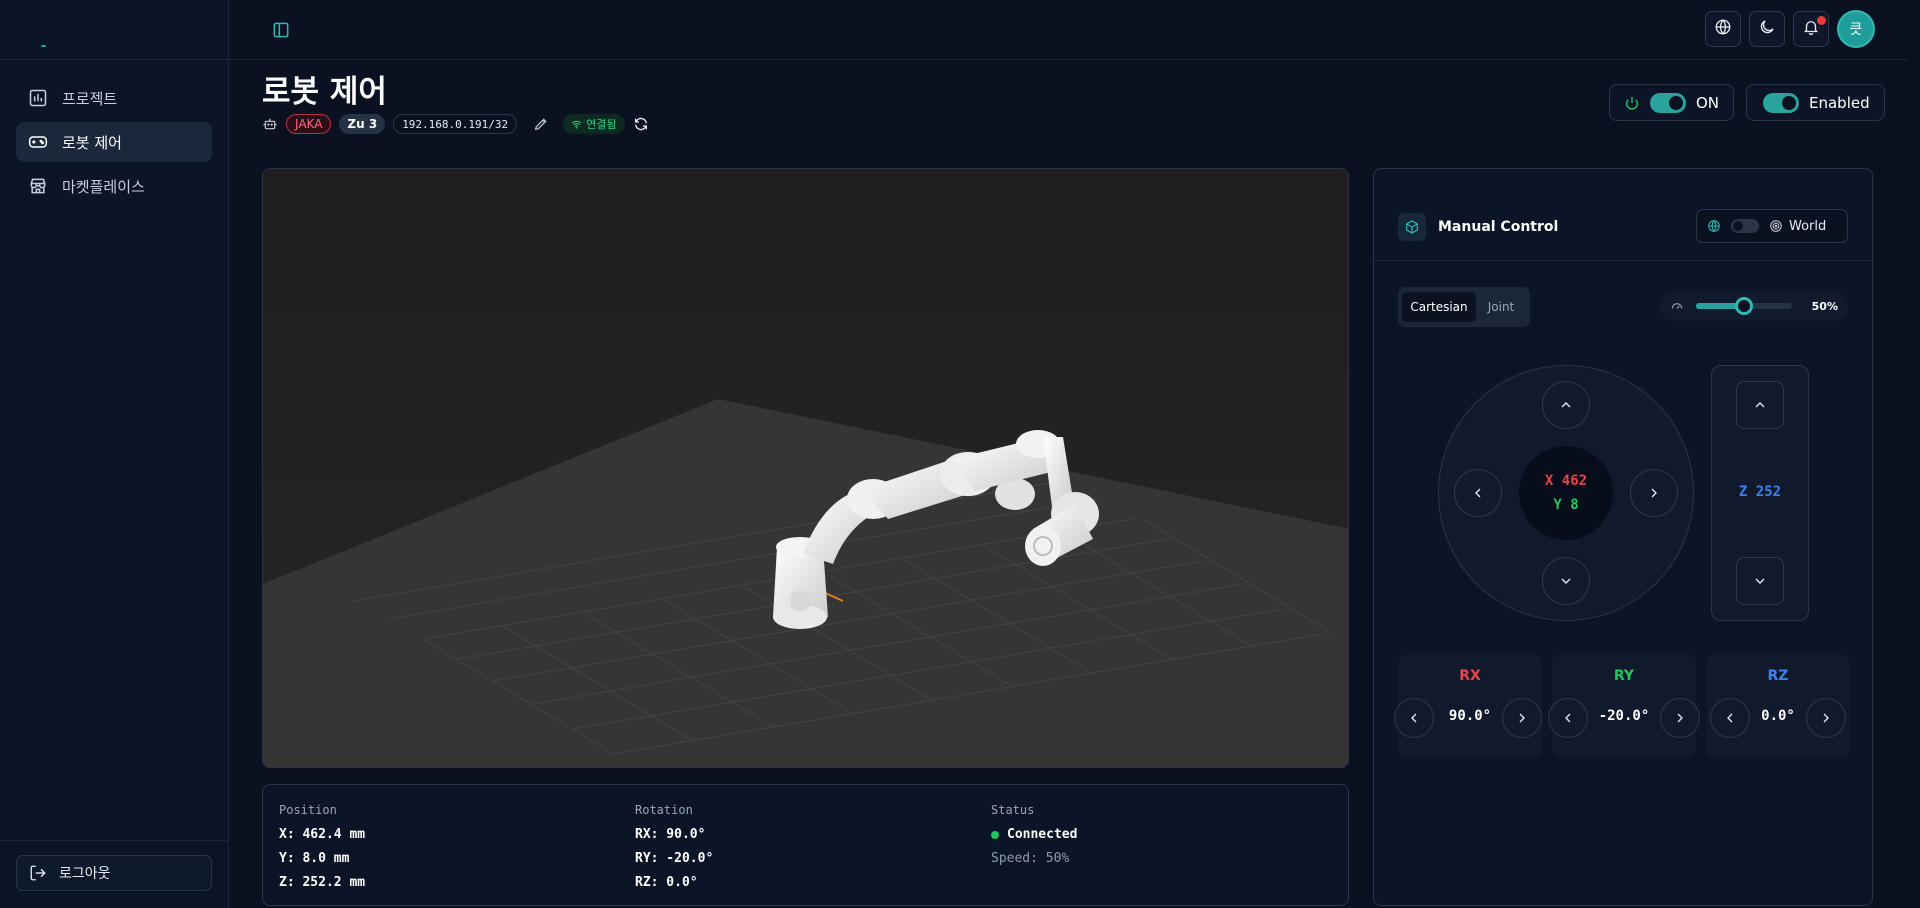 This screenshot has width=1920, height=908. I want to click on position-z: Z: 252.2 mm, so click(322, 882).